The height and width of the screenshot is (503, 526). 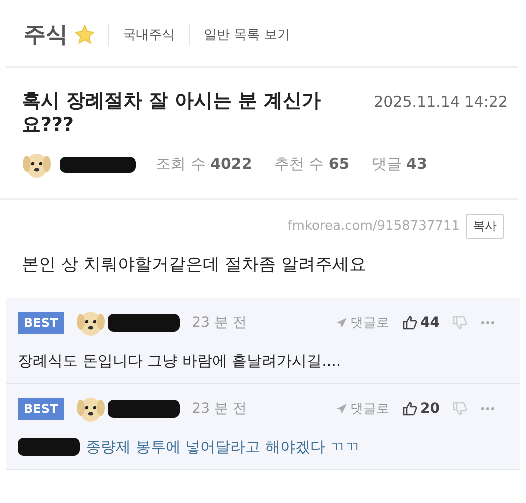 What do you see at coordinates (172, 114) in the screenshot?
I see `post-title: 혹시 장례절차 잘 아시는 분 계신가요???` at bounding box center [172, 114].